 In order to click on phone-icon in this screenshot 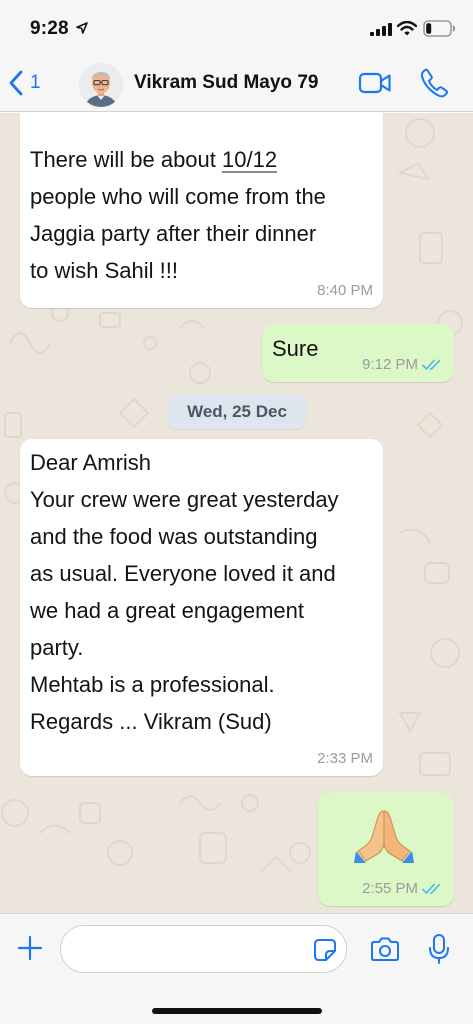, I will do `click(434, 83)`.